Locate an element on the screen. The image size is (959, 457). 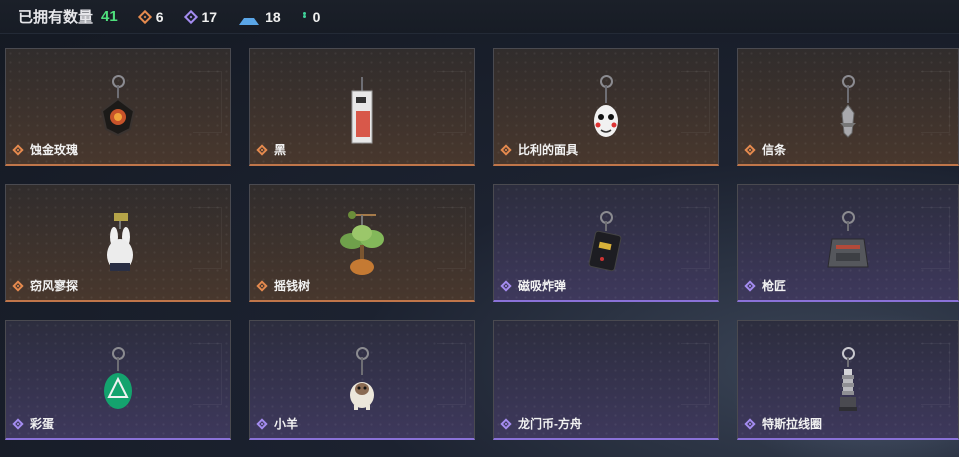
purple-rarity-value: 17 is located at coordinates (209, 16).